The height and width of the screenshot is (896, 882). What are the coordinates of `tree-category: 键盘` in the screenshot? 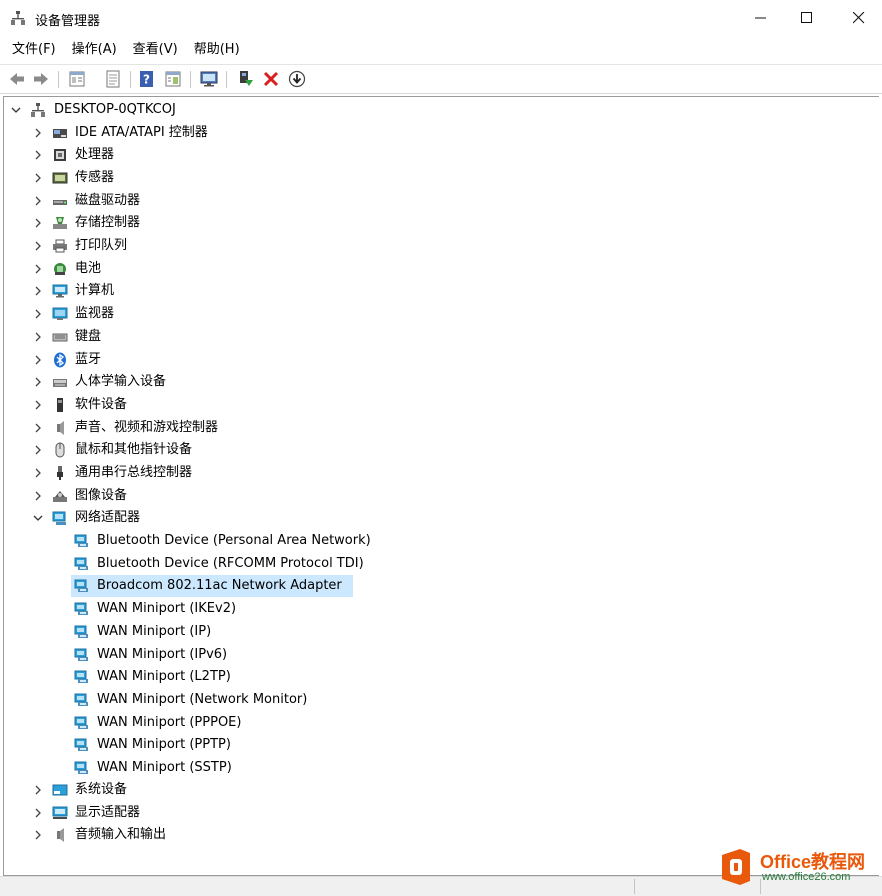 It's located at (441, 337).